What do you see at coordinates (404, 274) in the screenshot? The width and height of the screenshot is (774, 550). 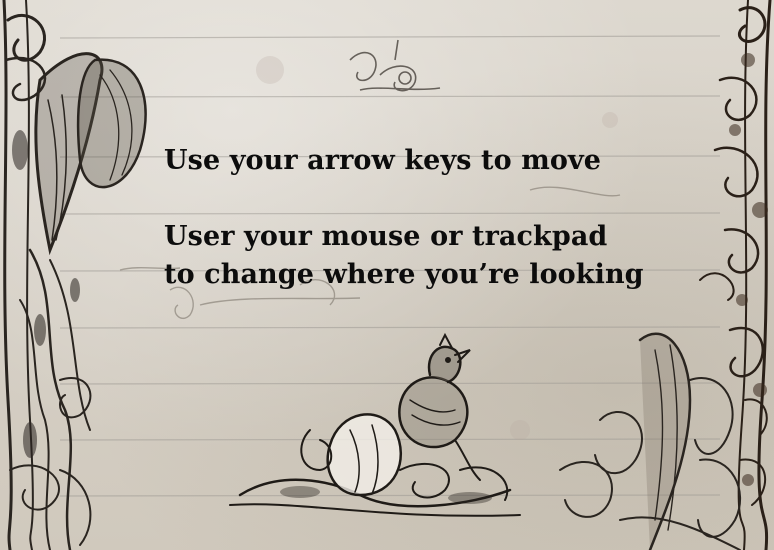 I see `look-instruction-line-2: to change where you’re looking` at bounding box center [404, 274].